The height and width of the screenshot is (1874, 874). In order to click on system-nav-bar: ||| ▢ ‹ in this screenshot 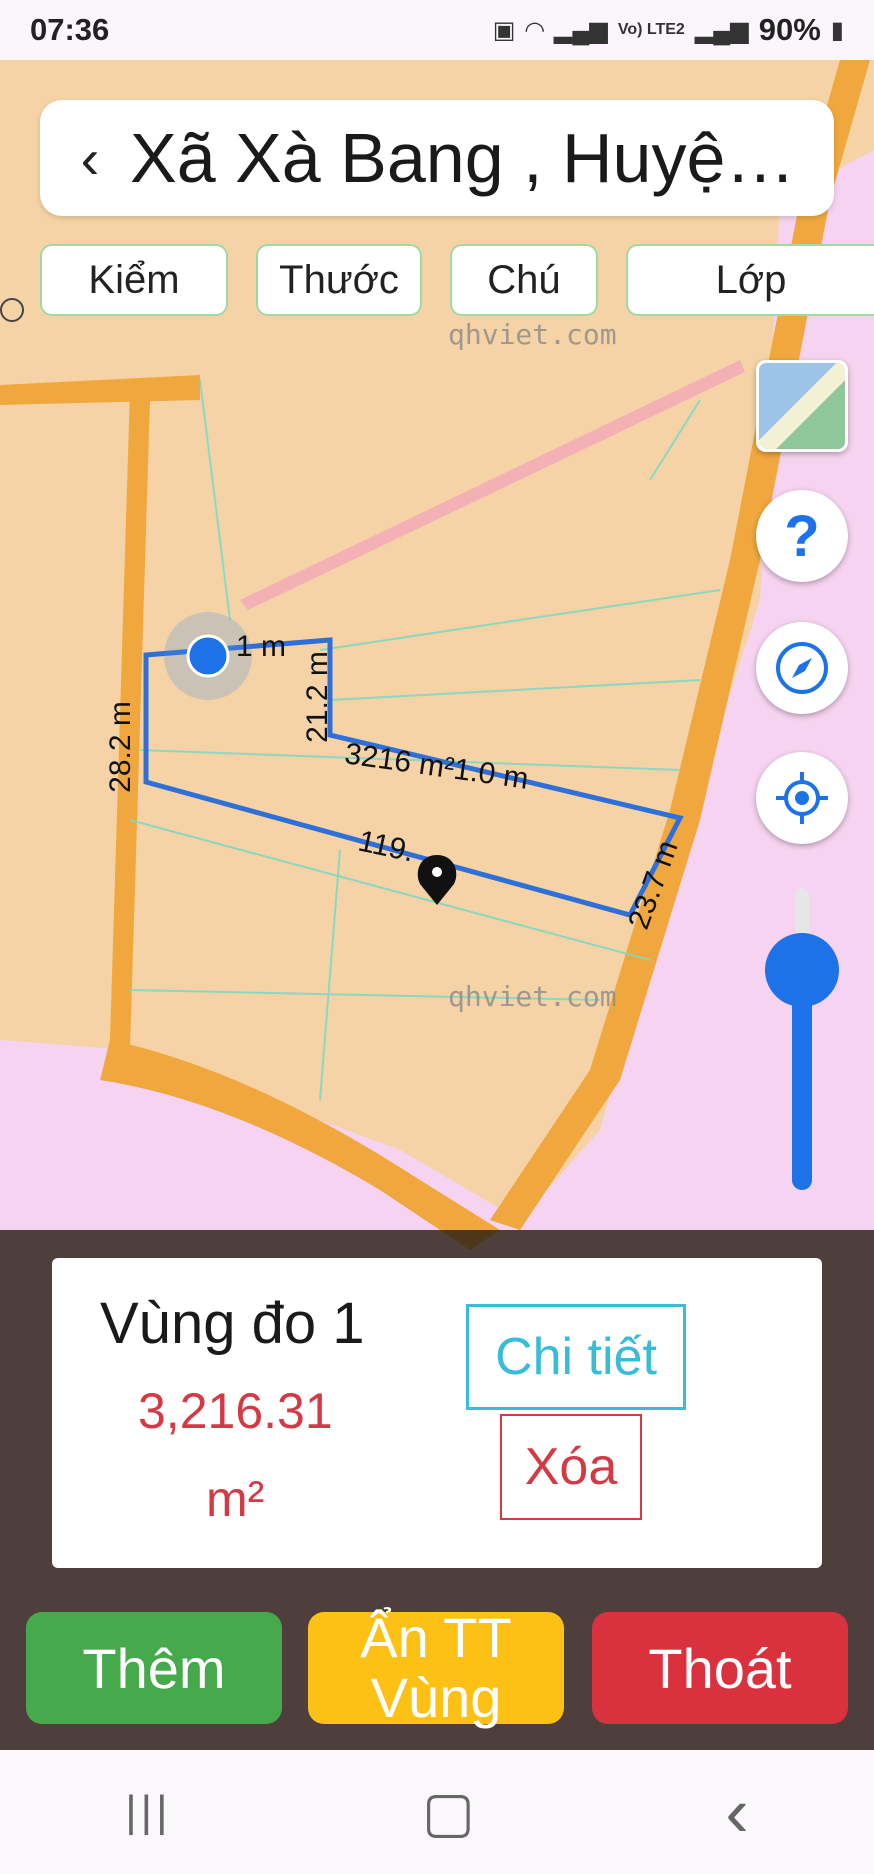, I will do `click(437, 1812)`.